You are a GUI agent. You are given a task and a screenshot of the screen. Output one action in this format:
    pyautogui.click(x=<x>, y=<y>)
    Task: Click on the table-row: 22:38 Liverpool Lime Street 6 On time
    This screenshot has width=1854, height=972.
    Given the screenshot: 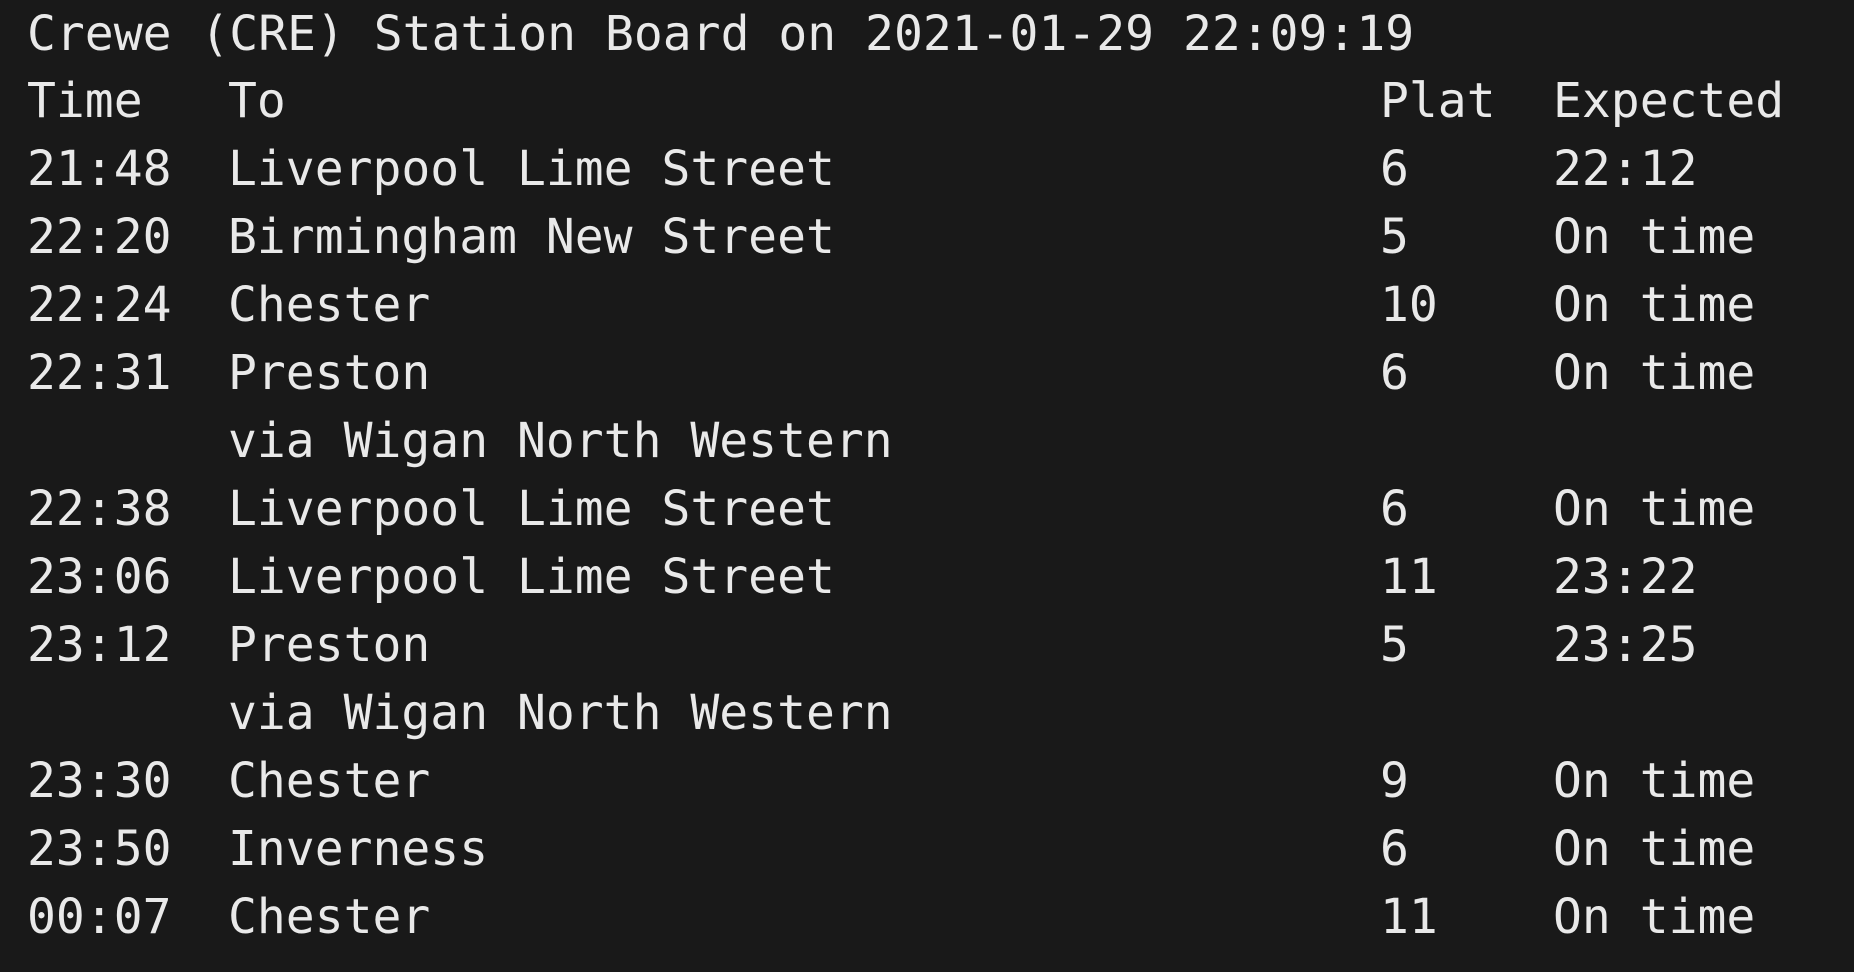 What is the action you would take?
    pyautogui.click(x=891, y=509)
    